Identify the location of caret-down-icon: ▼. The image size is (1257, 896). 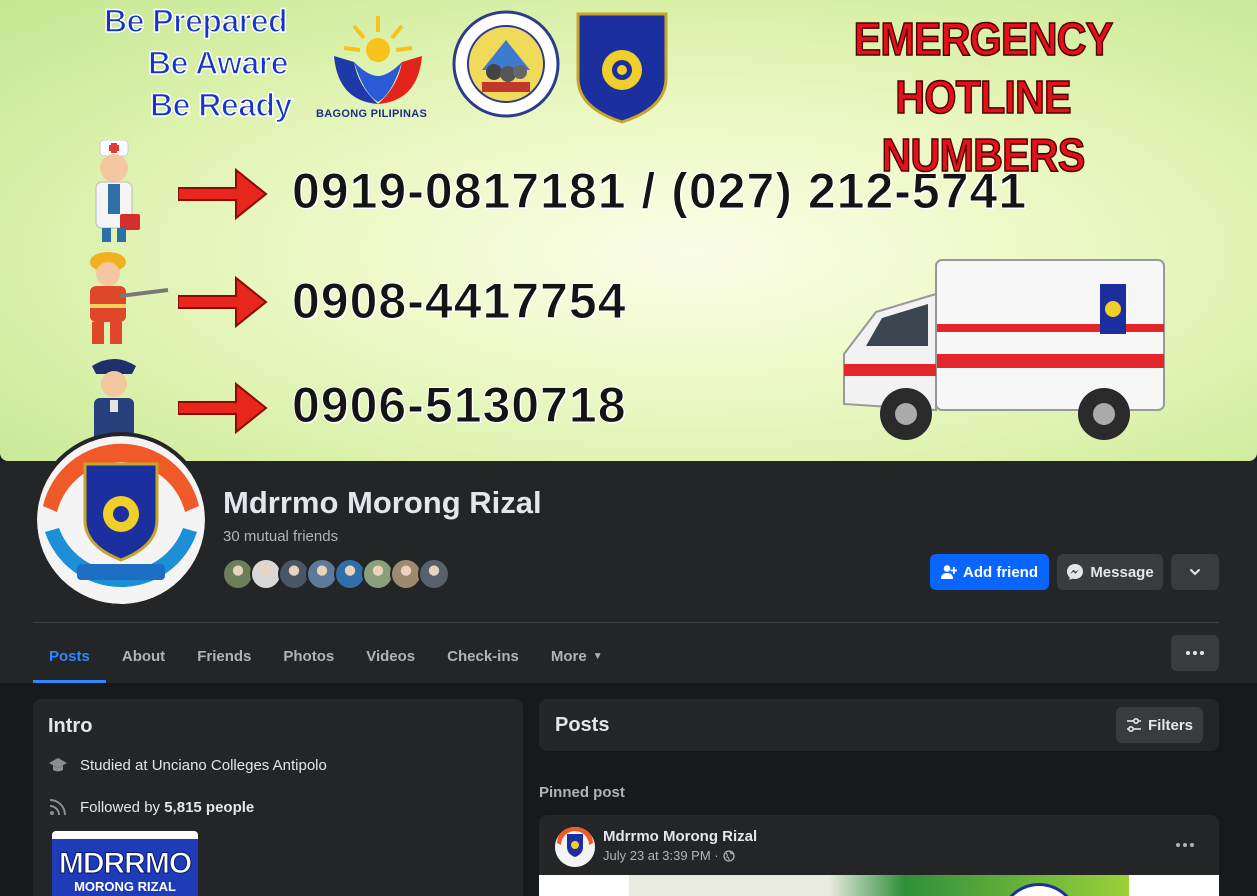
(597, 656).